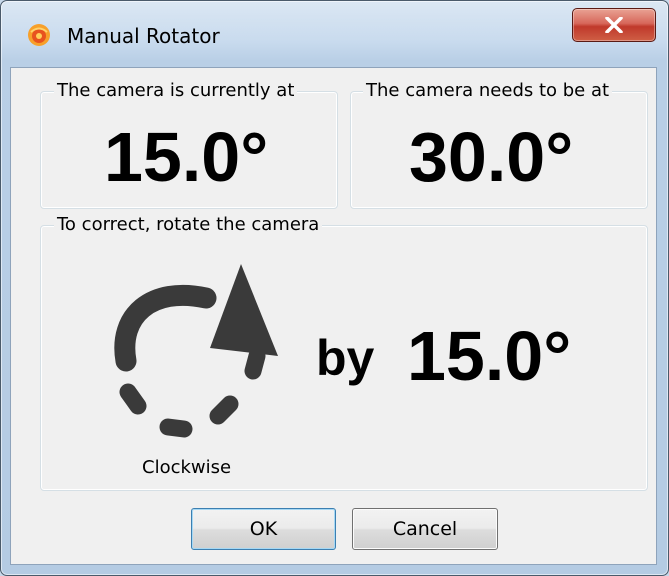  I want to click on target-position-group: The camera needs to be at 30.0°, so click(499, 144).